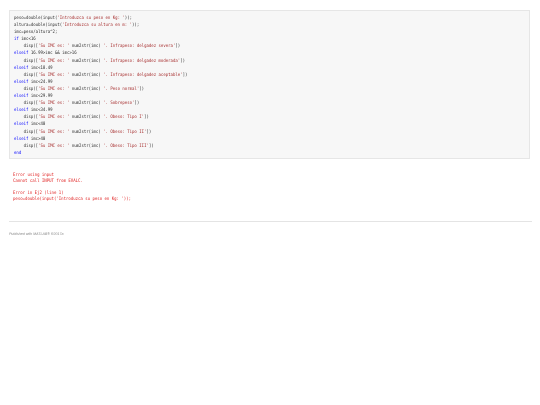 This screenshot has width=540, height=405. I want to click on code-line: if imc<16, so click(269, 38).